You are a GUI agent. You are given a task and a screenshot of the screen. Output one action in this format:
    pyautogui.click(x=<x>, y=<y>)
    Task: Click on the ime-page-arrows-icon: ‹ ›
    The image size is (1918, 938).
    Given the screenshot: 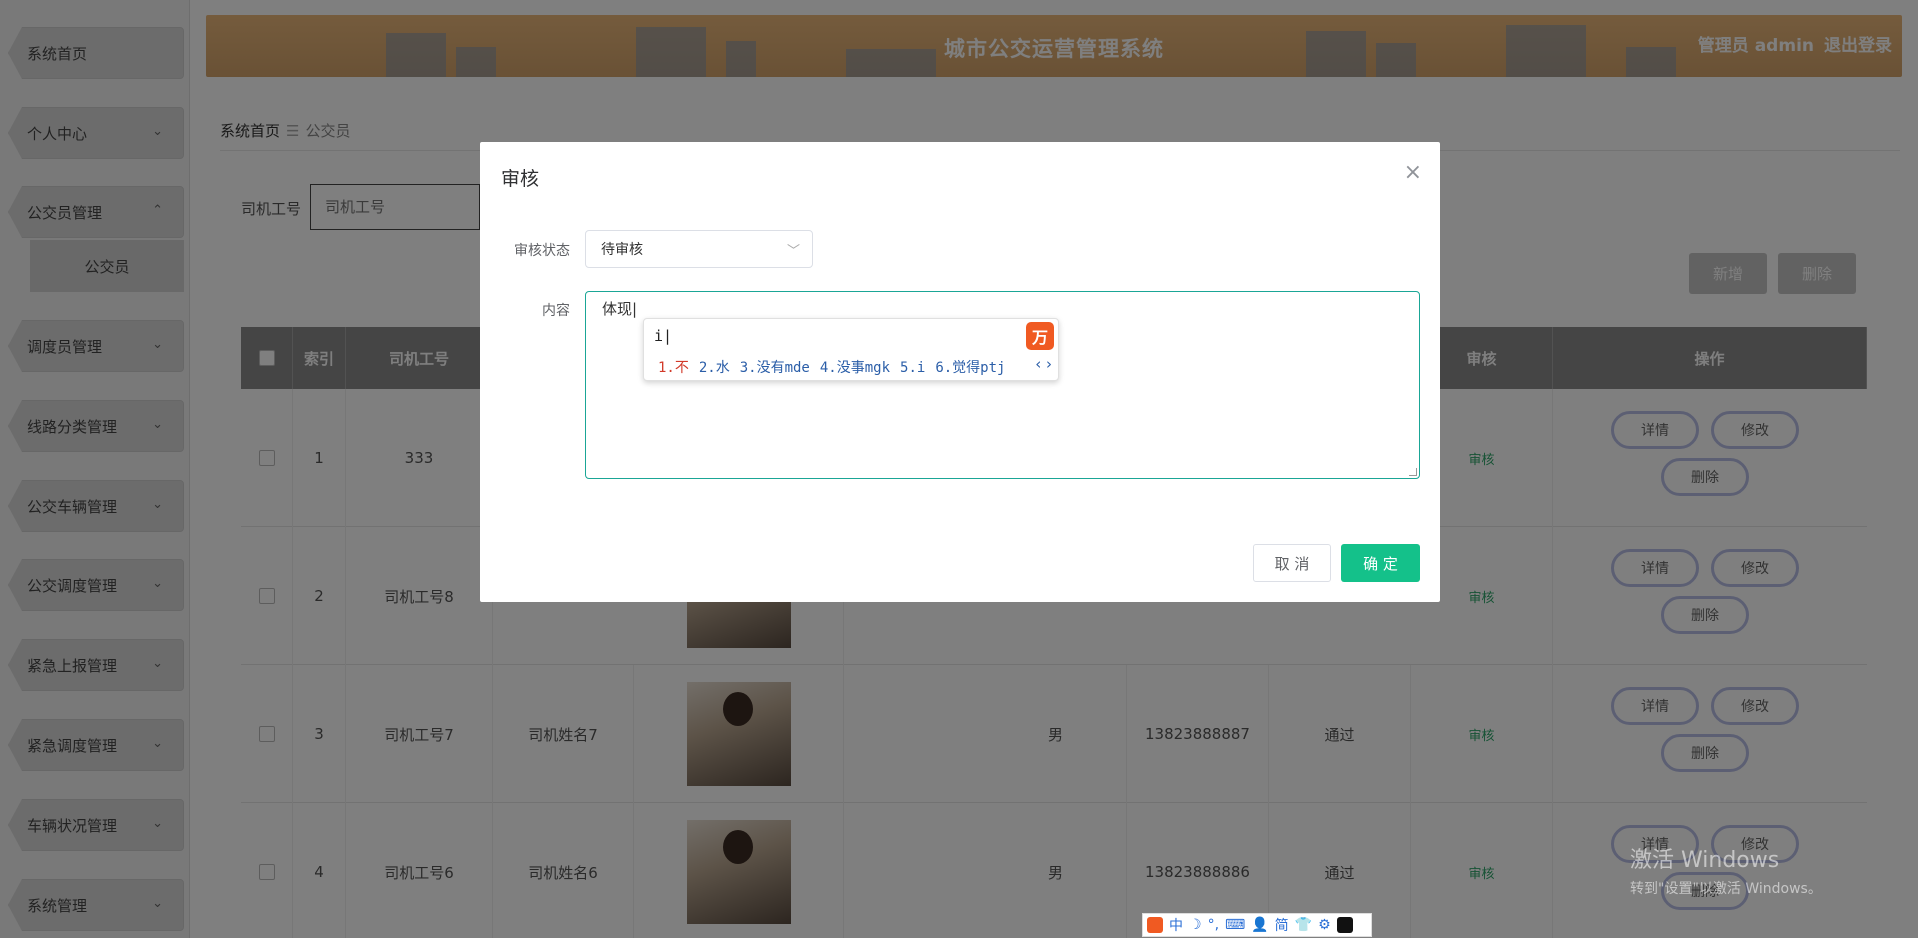 What is the action you would take?
    pyautogui.click(x=1043, y=364)
    